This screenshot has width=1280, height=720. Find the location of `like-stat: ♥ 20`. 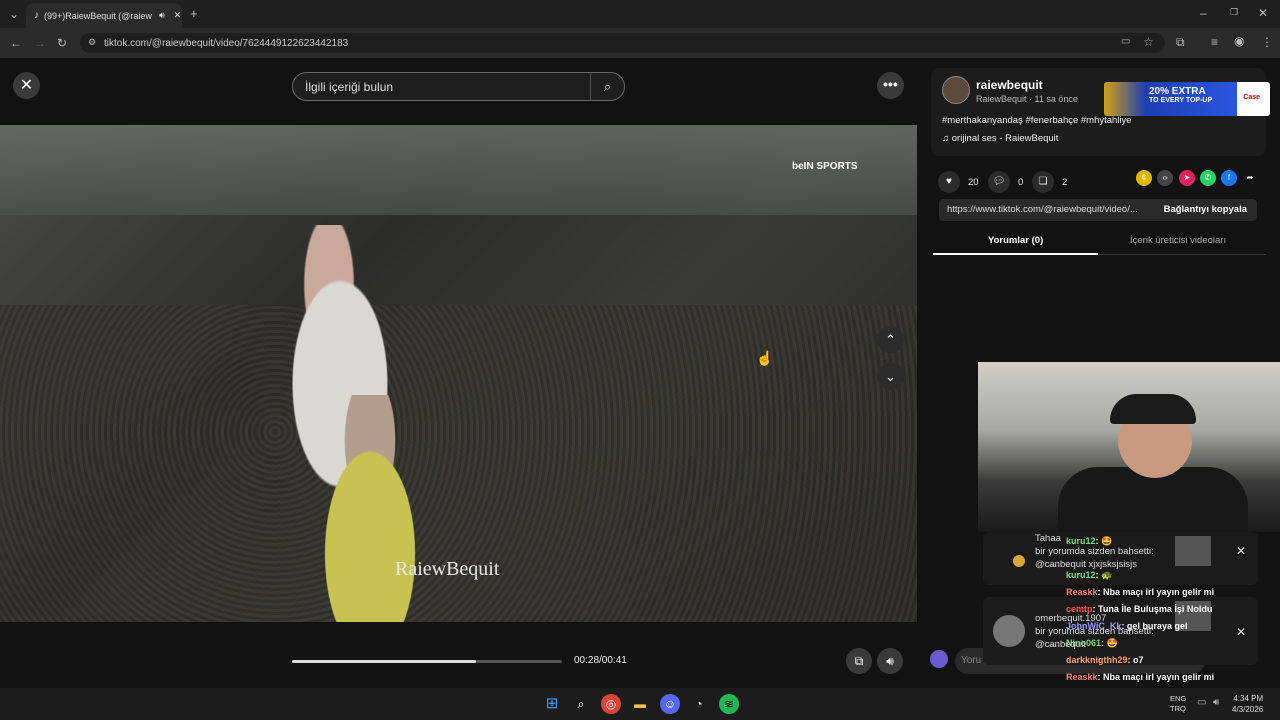

like-stat: ♥ 20 is located at coordinates (958, 182).